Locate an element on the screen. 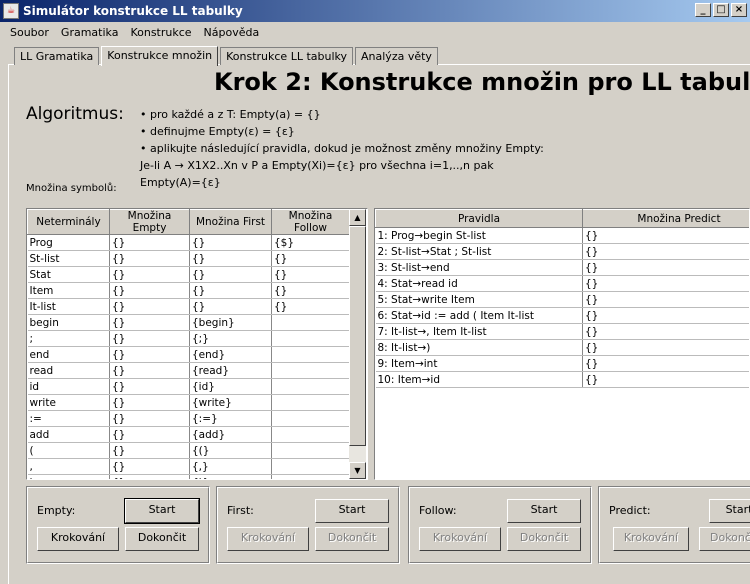  header-mnozina-empty: Množina Empty is located at coordinates (149, 222).